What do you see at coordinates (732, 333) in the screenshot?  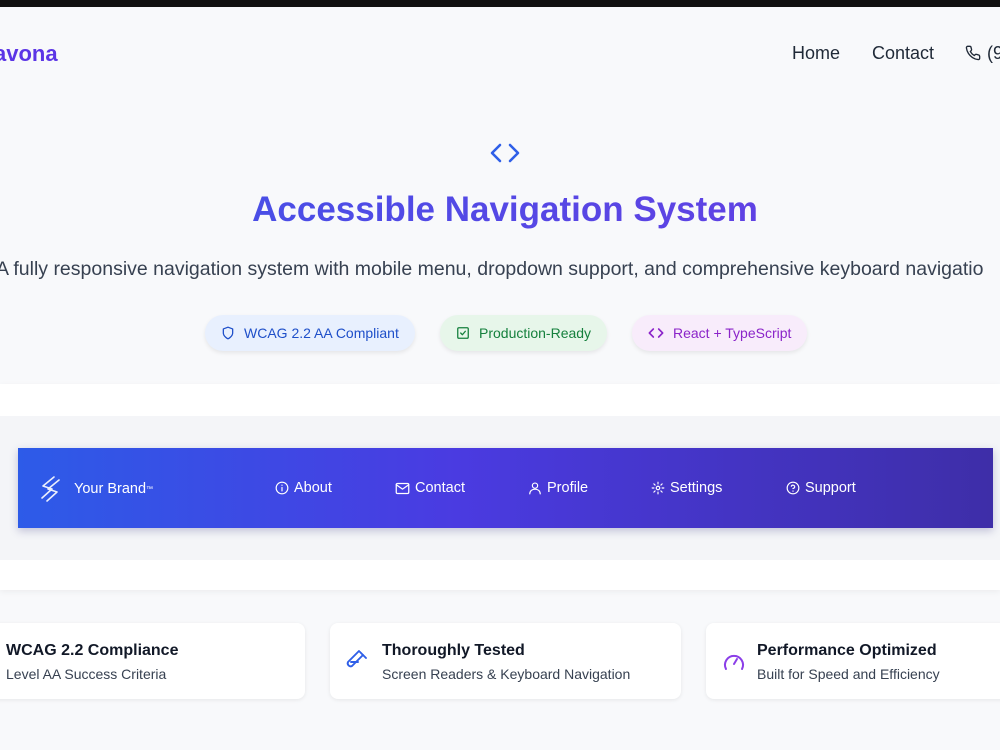 I see `badge-label: React + TypeScript` at bounding box center [732, 333].